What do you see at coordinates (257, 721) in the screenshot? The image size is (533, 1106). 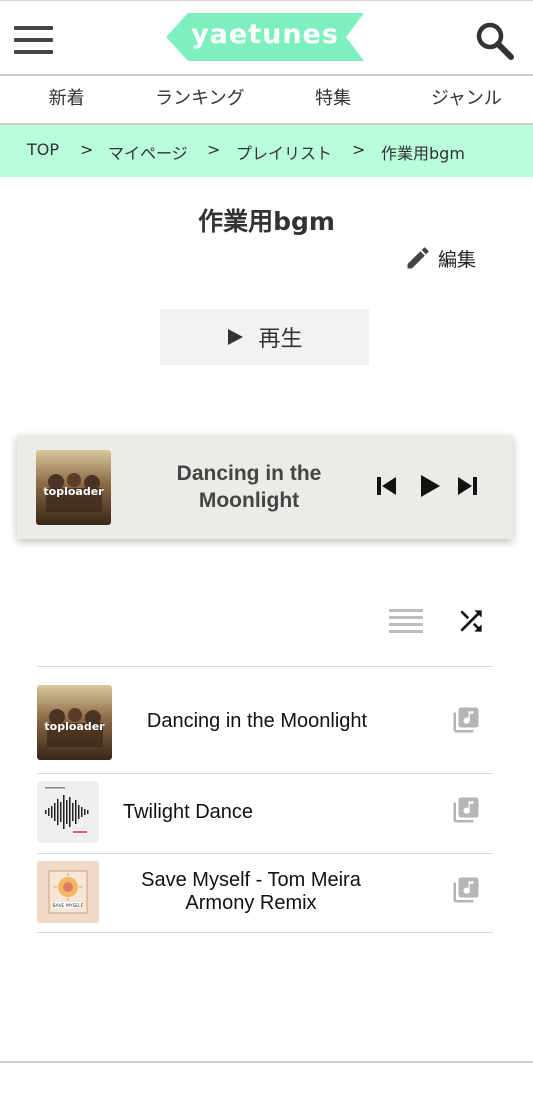 I see `track-title: Dancing in the Moonlight` at bounding box center [257, 721].